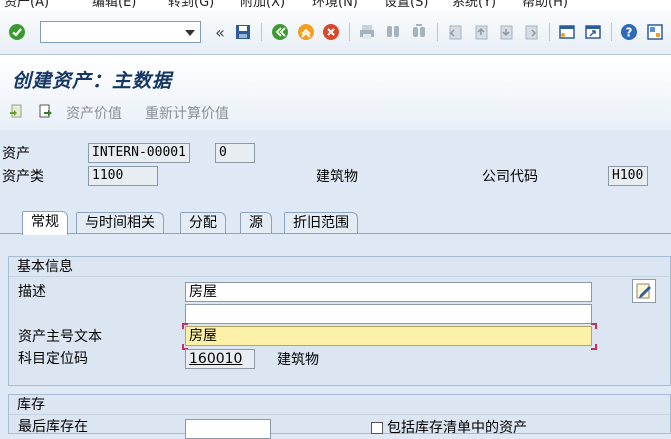 The height and width of the screenshot is (439, 671). Describe the element at coordinates (337, 177) in the screenshot. I see `asset-class-description: 建筑物` at that location.